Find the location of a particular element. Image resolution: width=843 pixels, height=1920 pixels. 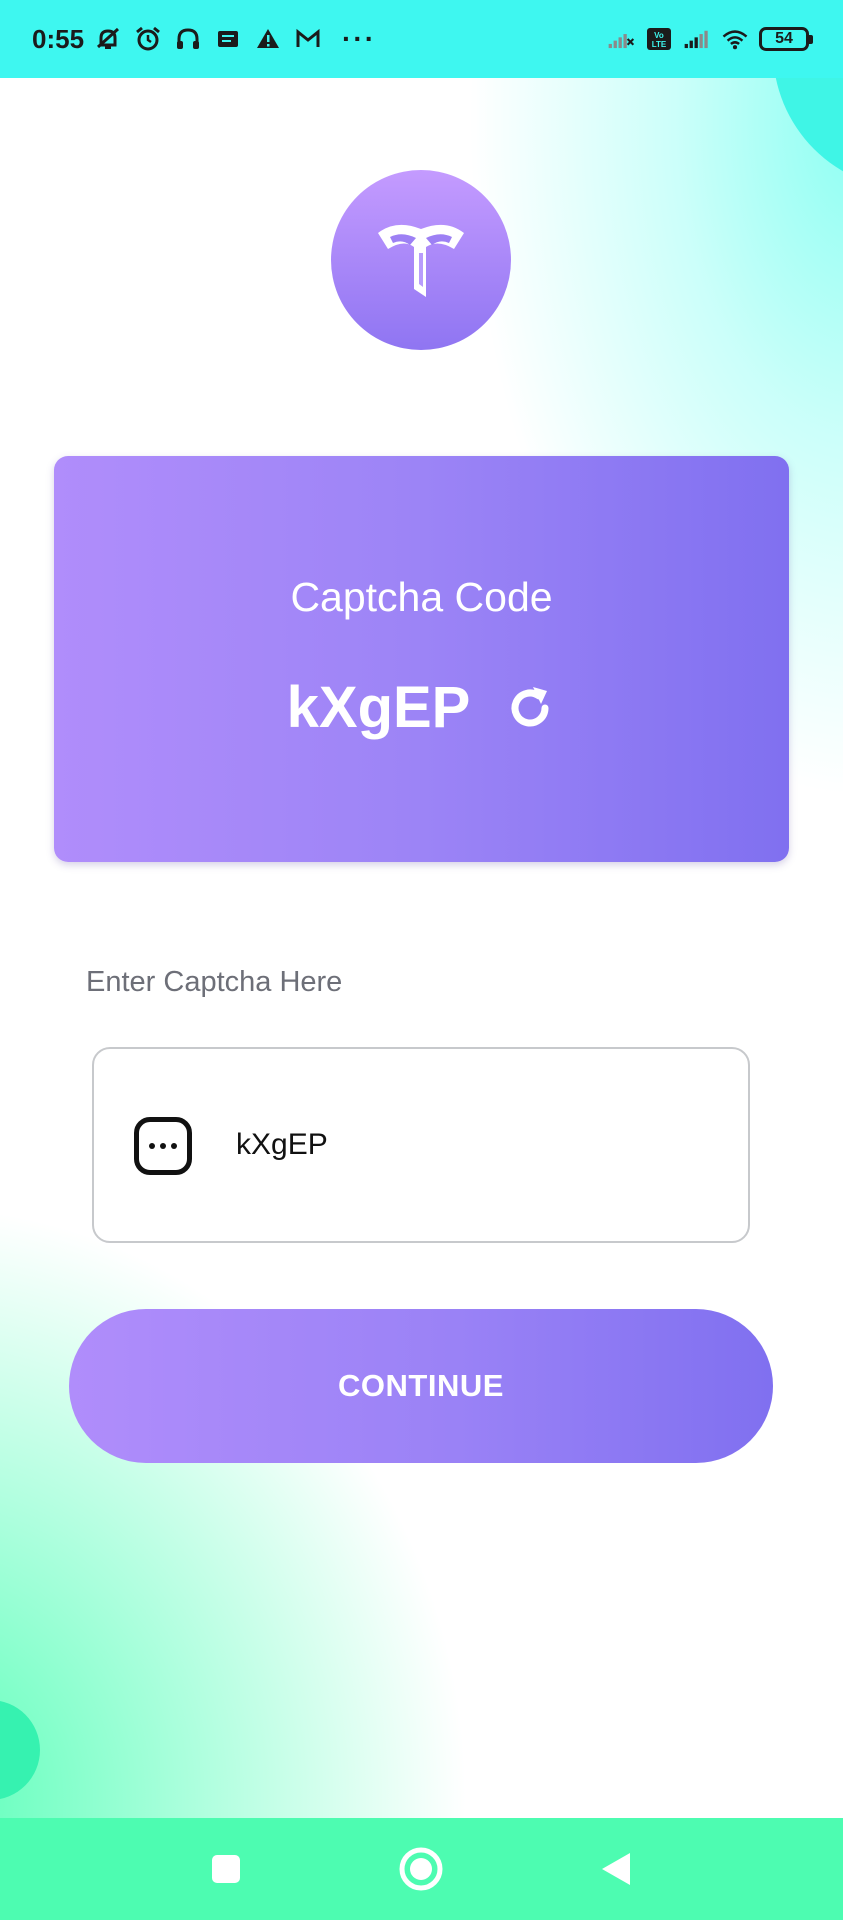

home-button is located at coordinates (421, 1869).